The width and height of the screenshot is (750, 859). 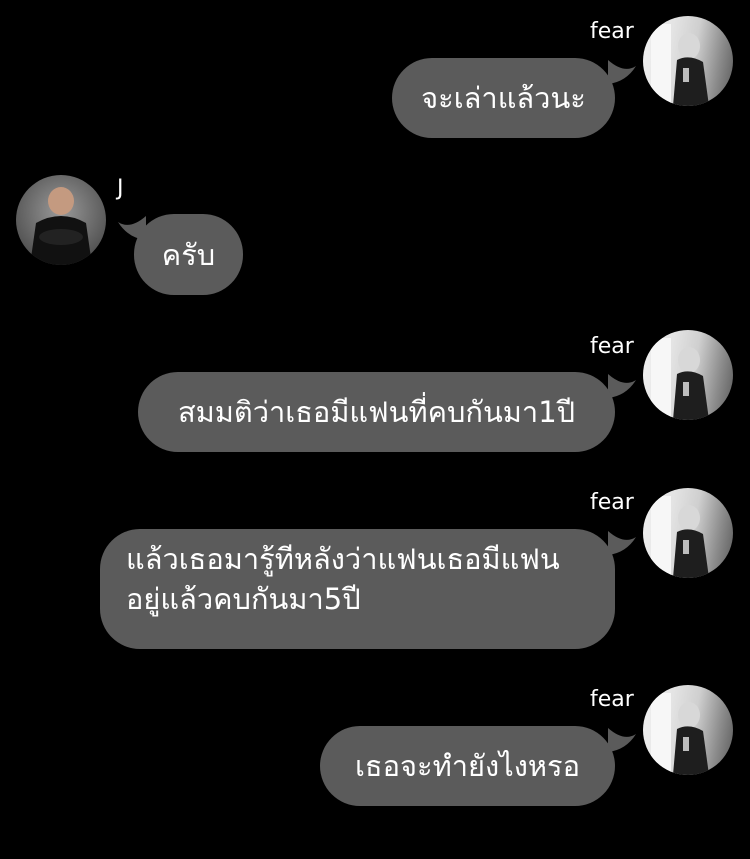 I want to click on sender-name: J, so click(x=120, y=188).